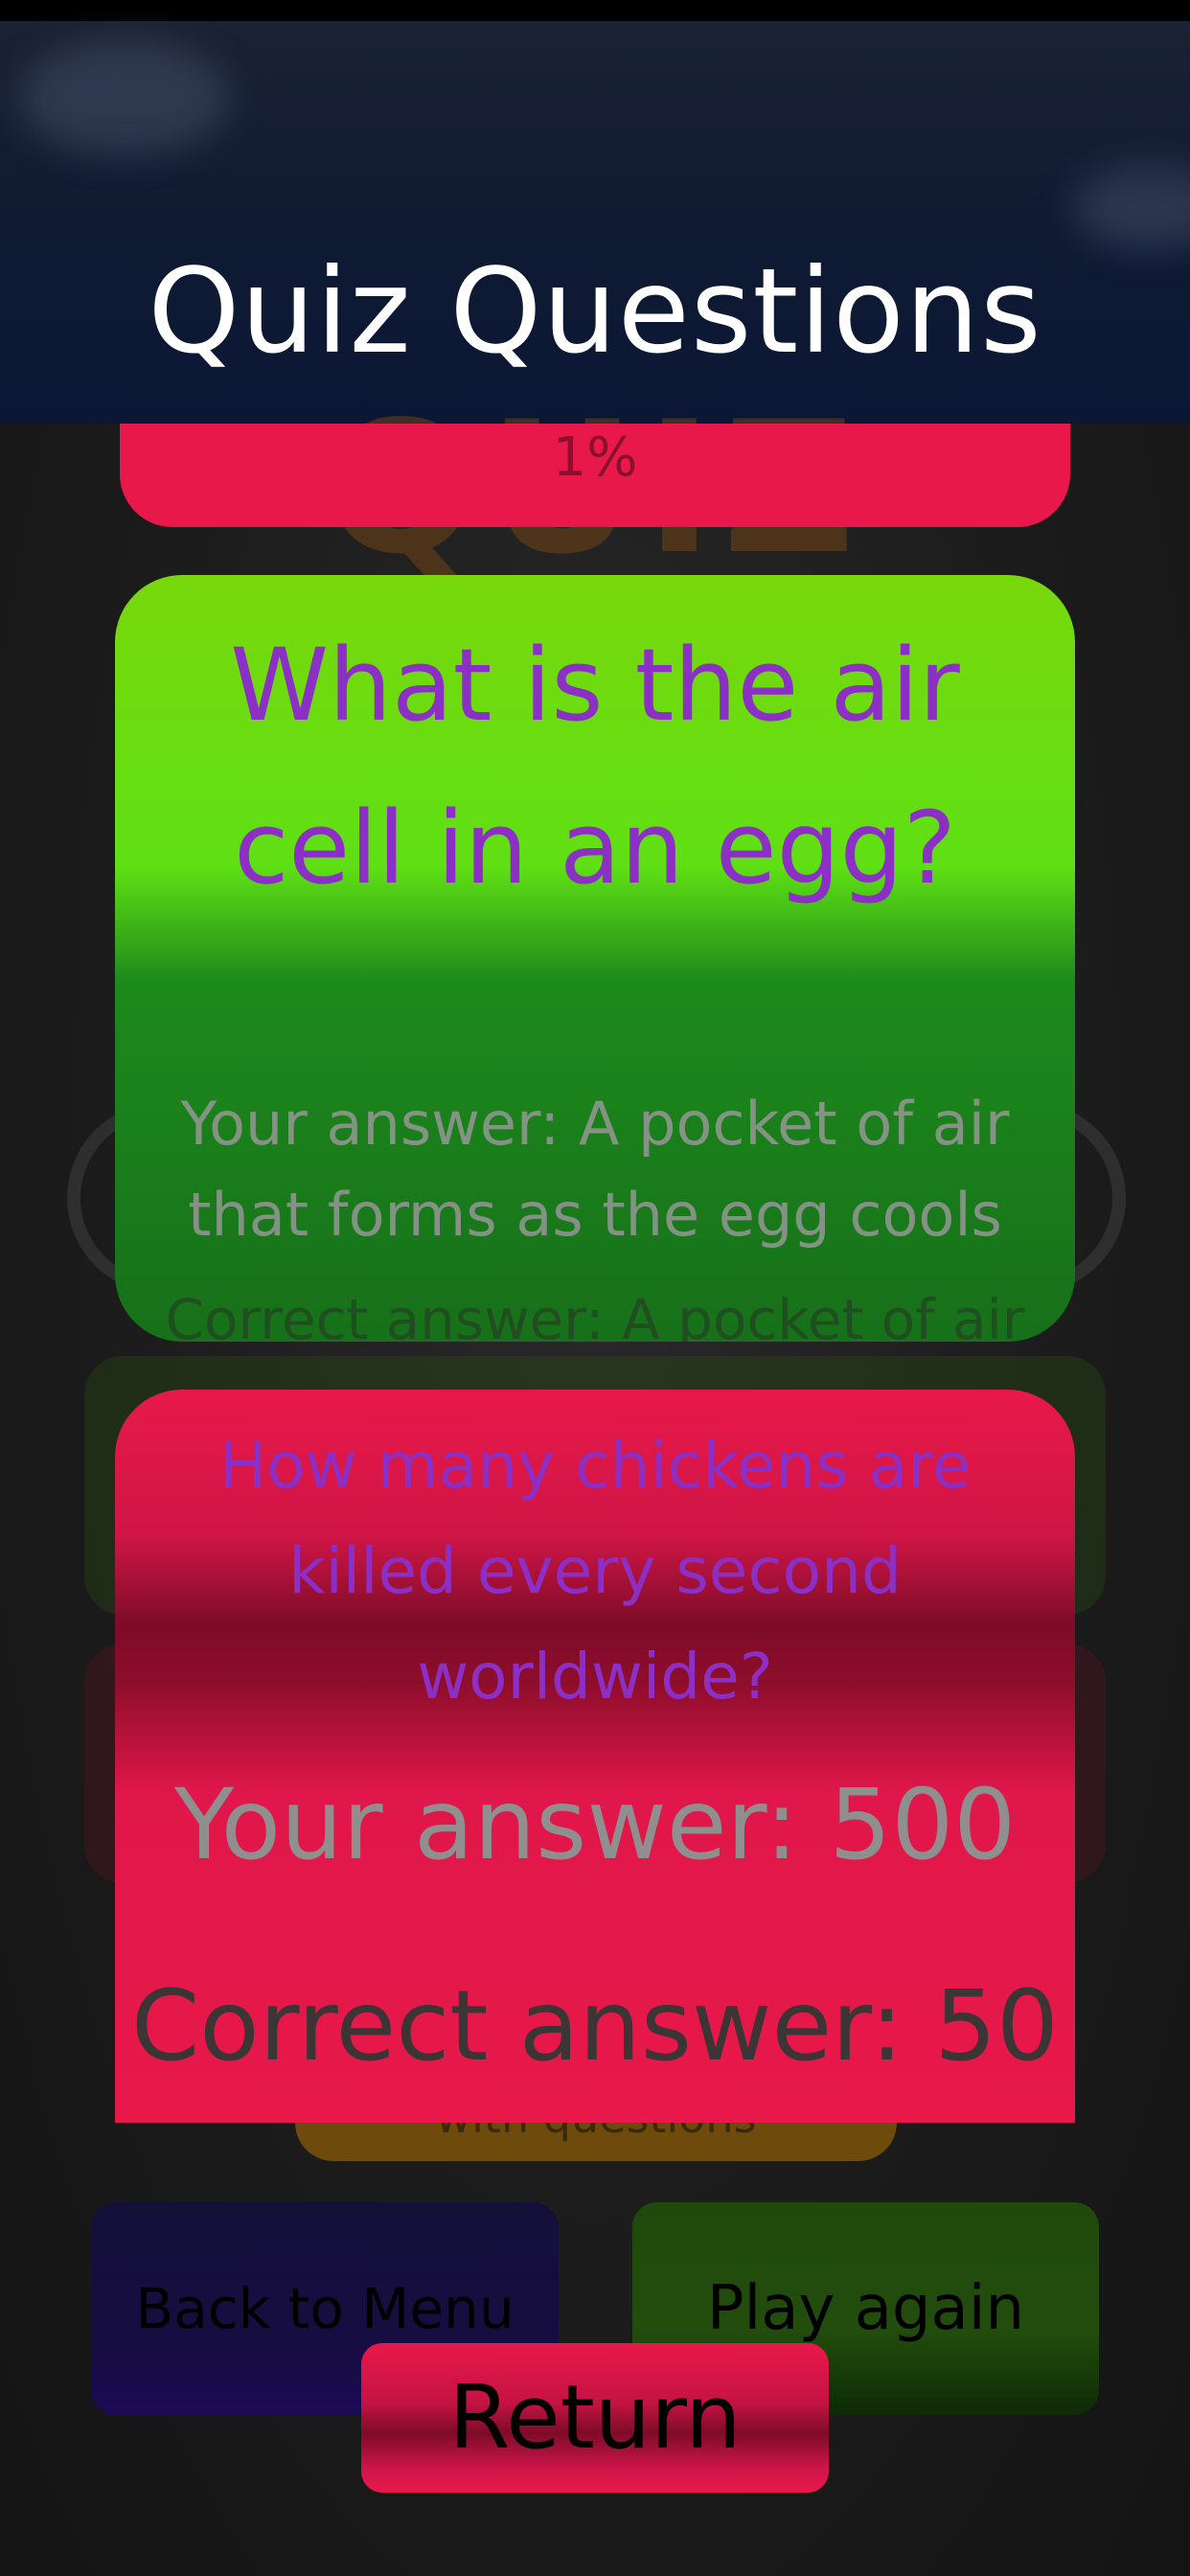  I want to click on status-bar, so click(595, 10).